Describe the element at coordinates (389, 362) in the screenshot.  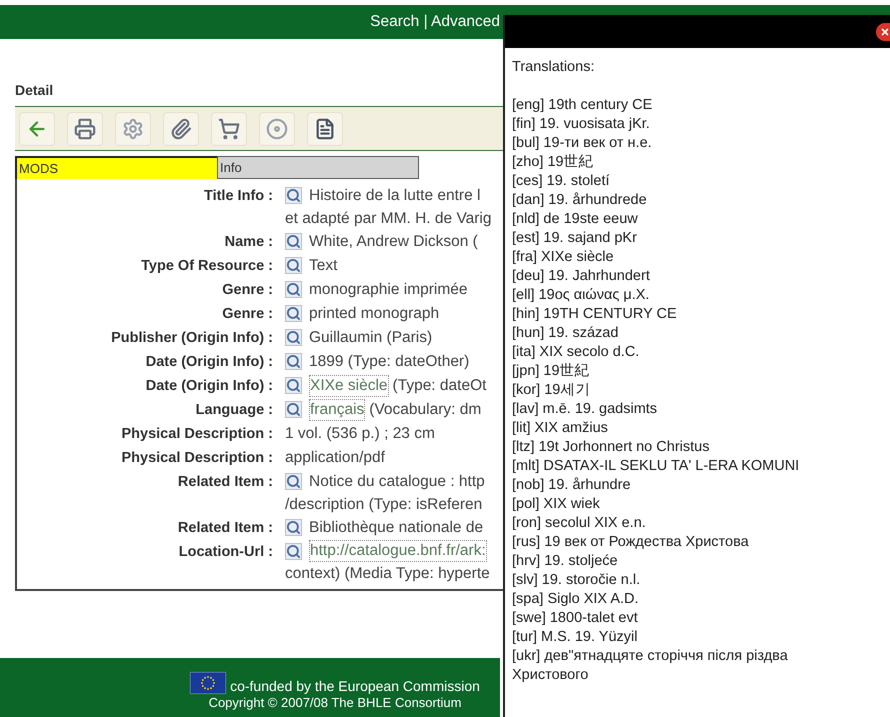
I see `field-value: 1899 (Type: dateOther)` at that location.